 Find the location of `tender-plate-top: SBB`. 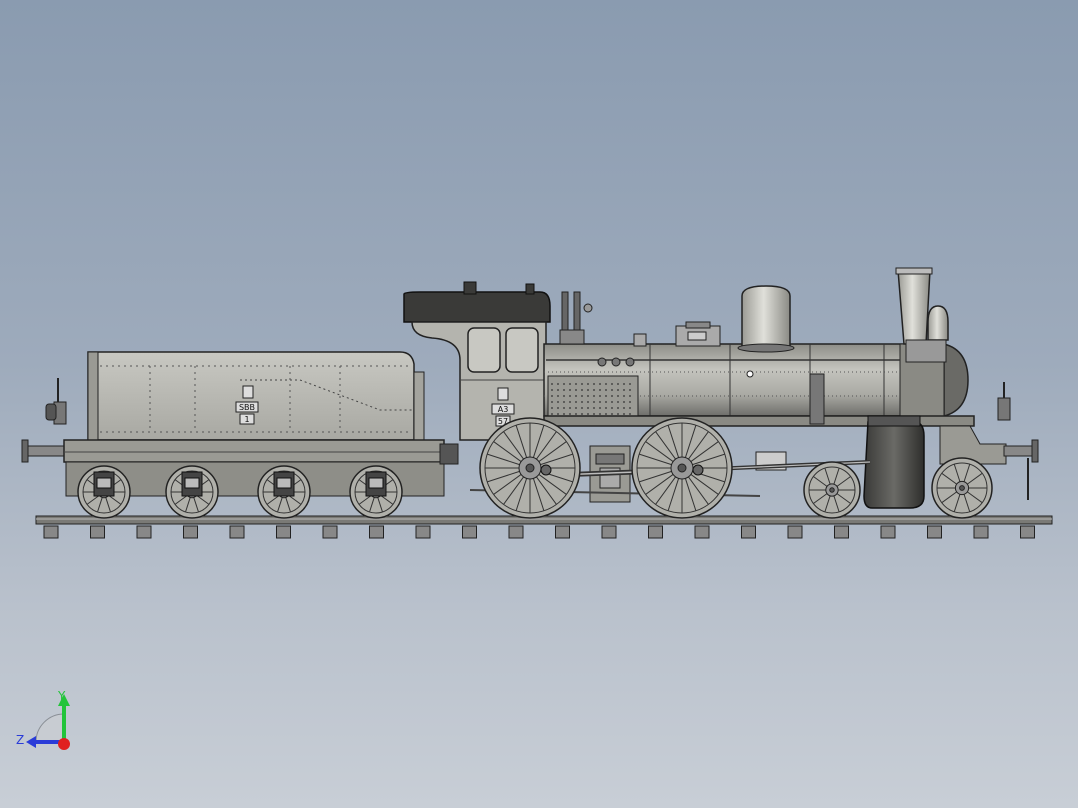

tender-plate-top: SBB is located at coordinates (247, 407).